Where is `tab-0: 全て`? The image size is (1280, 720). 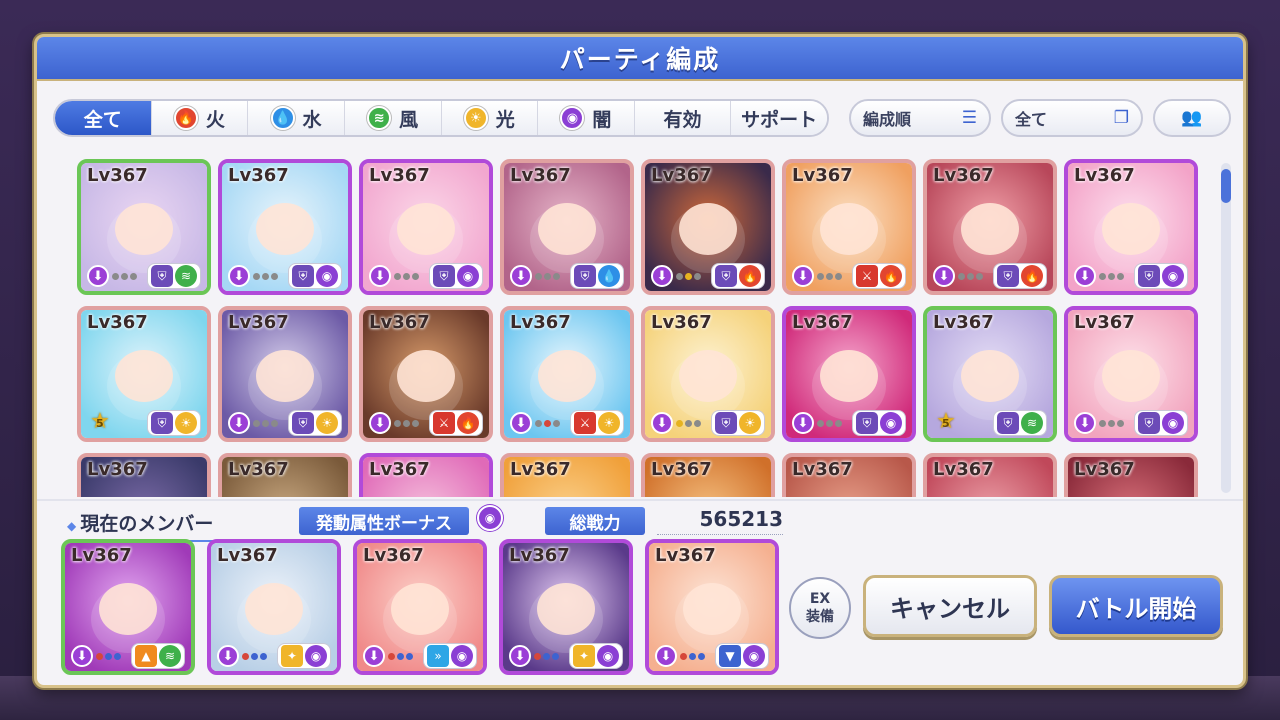
tab-0: 全て is located at coordinates (103, 118).